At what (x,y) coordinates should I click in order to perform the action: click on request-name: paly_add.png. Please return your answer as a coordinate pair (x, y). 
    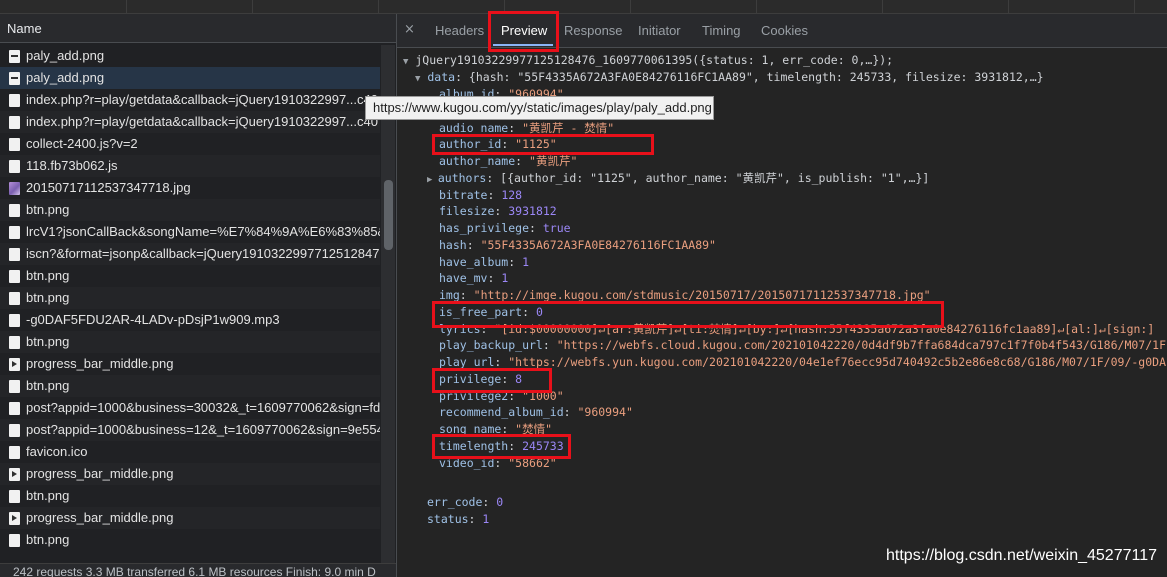
    Looking at the image, I should click on (65, 55).